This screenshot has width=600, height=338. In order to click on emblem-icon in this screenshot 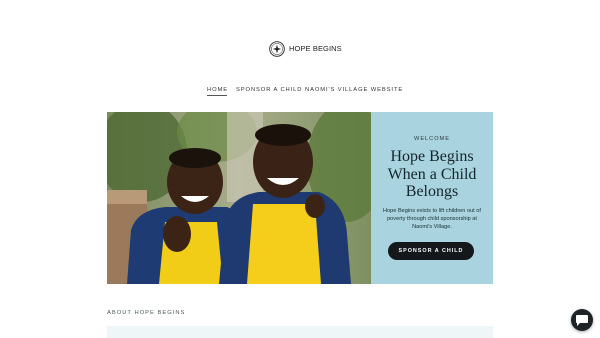, I will do `click(277, 48)`.